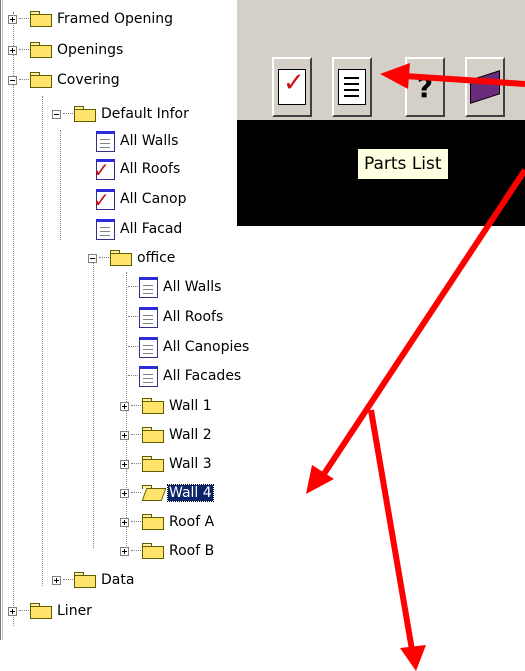  Describe the element at coordinates (391, 530) in the screenshot. I see `arrow-down` at that location.